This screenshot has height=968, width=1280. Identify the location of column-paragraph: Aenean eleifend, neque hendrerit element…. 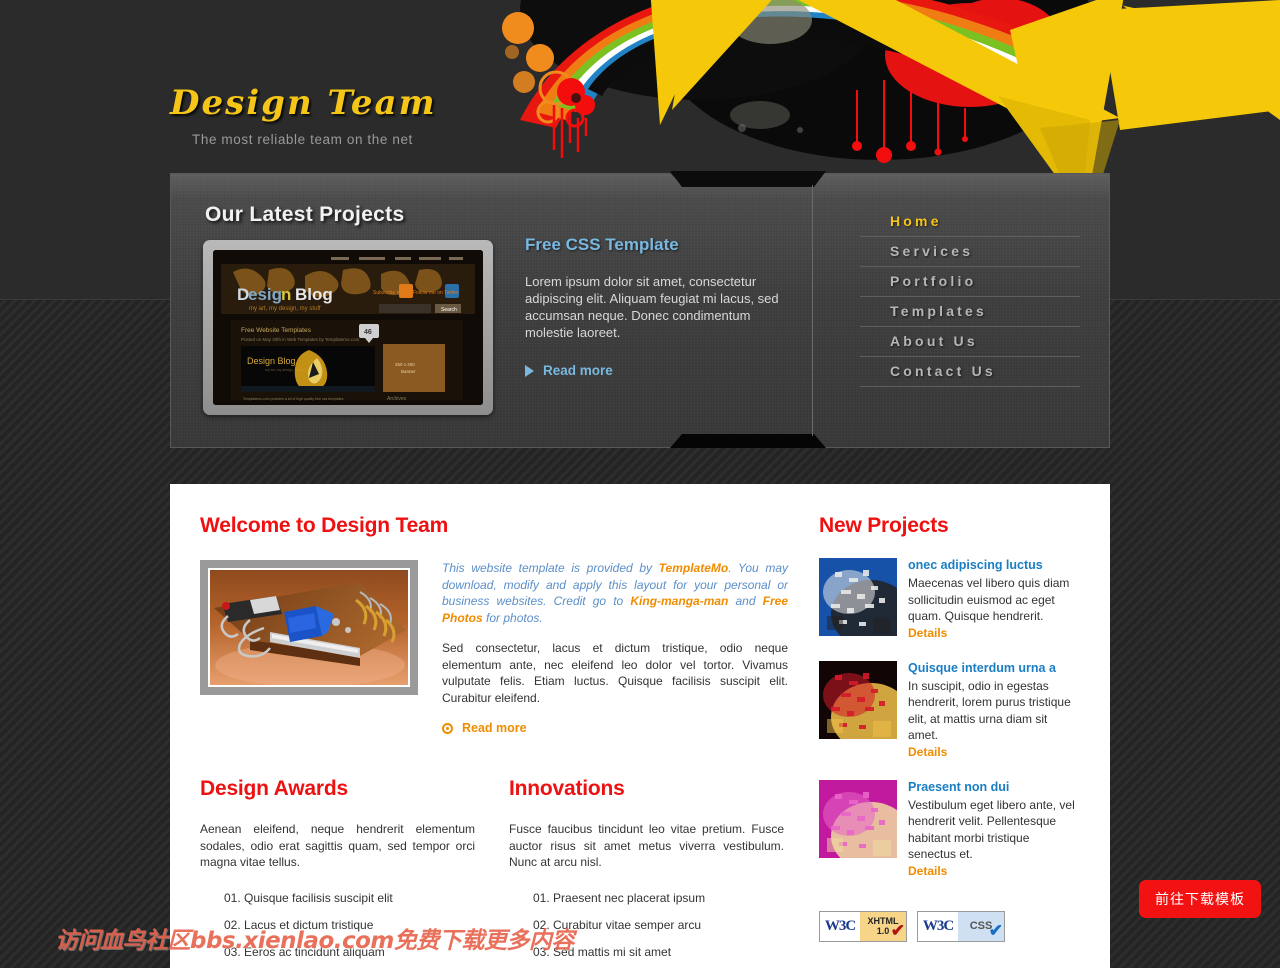
(337, 845).